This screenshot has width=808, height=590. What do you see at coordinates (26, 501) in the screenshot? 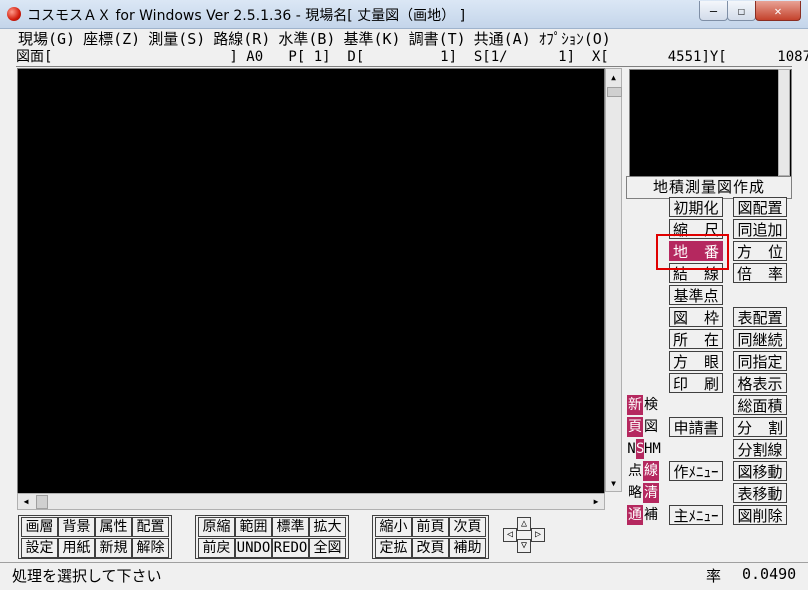
I see `scroll-left-arrow-icon: ◀` at bounding box center [26, 501].